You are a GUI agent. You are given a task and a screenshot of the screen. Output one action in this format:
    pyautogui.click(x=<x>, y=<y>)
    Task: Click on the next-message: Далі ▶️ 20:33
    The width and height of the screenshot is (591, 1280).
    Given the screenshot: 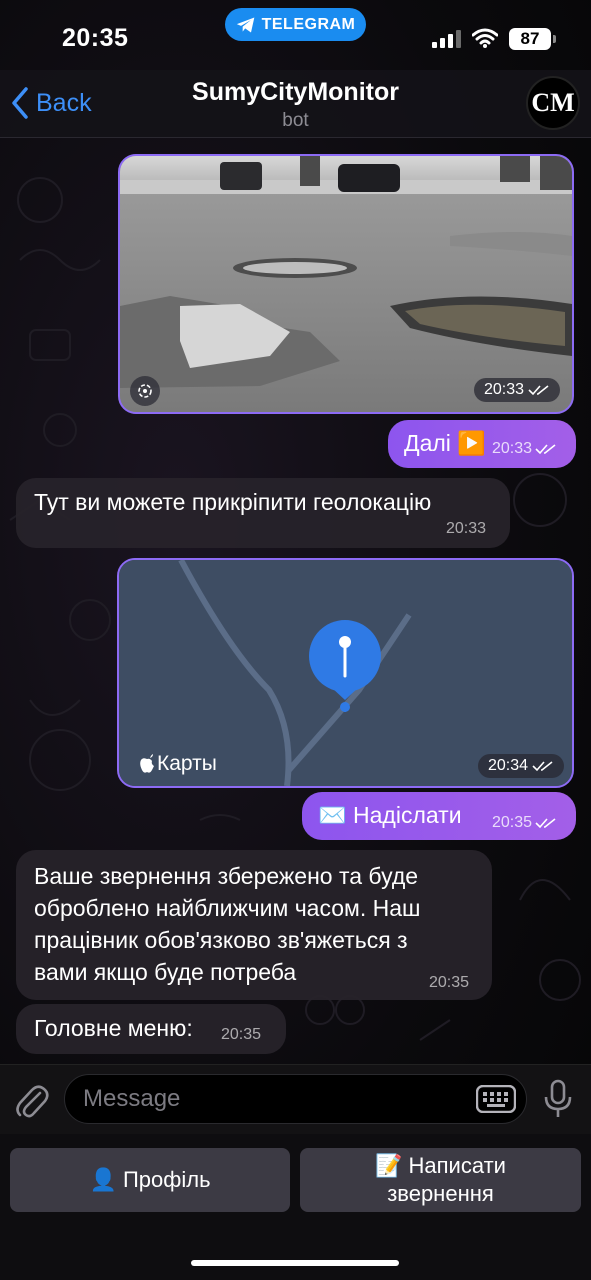 What is the action you would take?
    pyautogui.click(x=482, y=444)
    